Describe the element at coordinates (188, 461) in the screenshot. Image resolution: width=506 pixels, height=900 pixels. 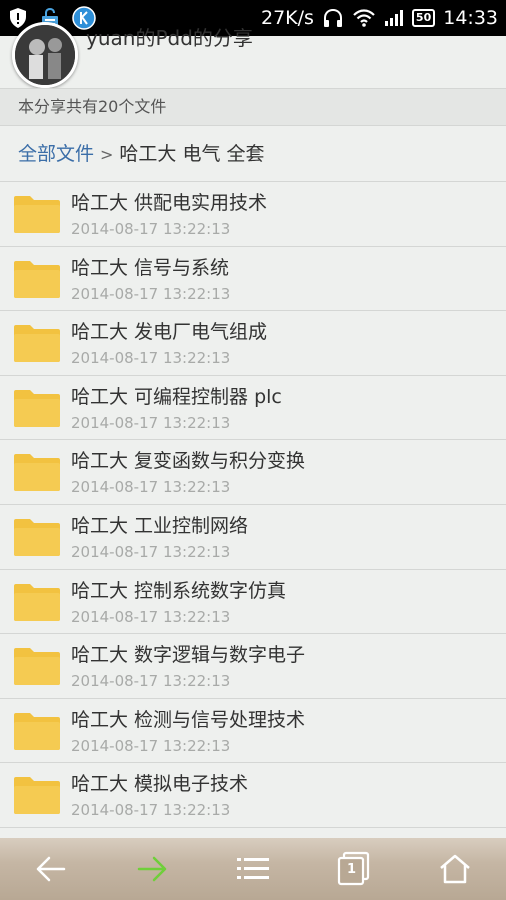
I see `file-name: 哈工大 复变函数与积分变换` at that location.